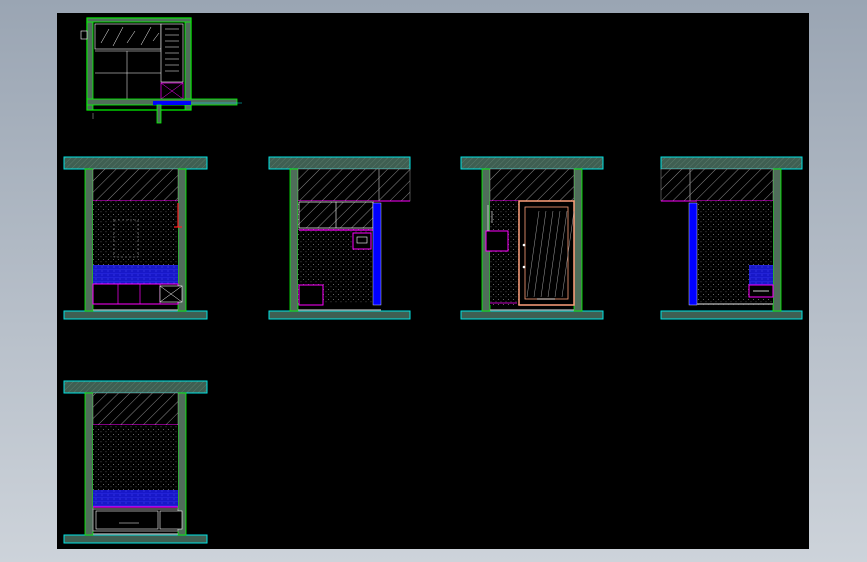  I want to click on elevation-a, so click(135, 238).